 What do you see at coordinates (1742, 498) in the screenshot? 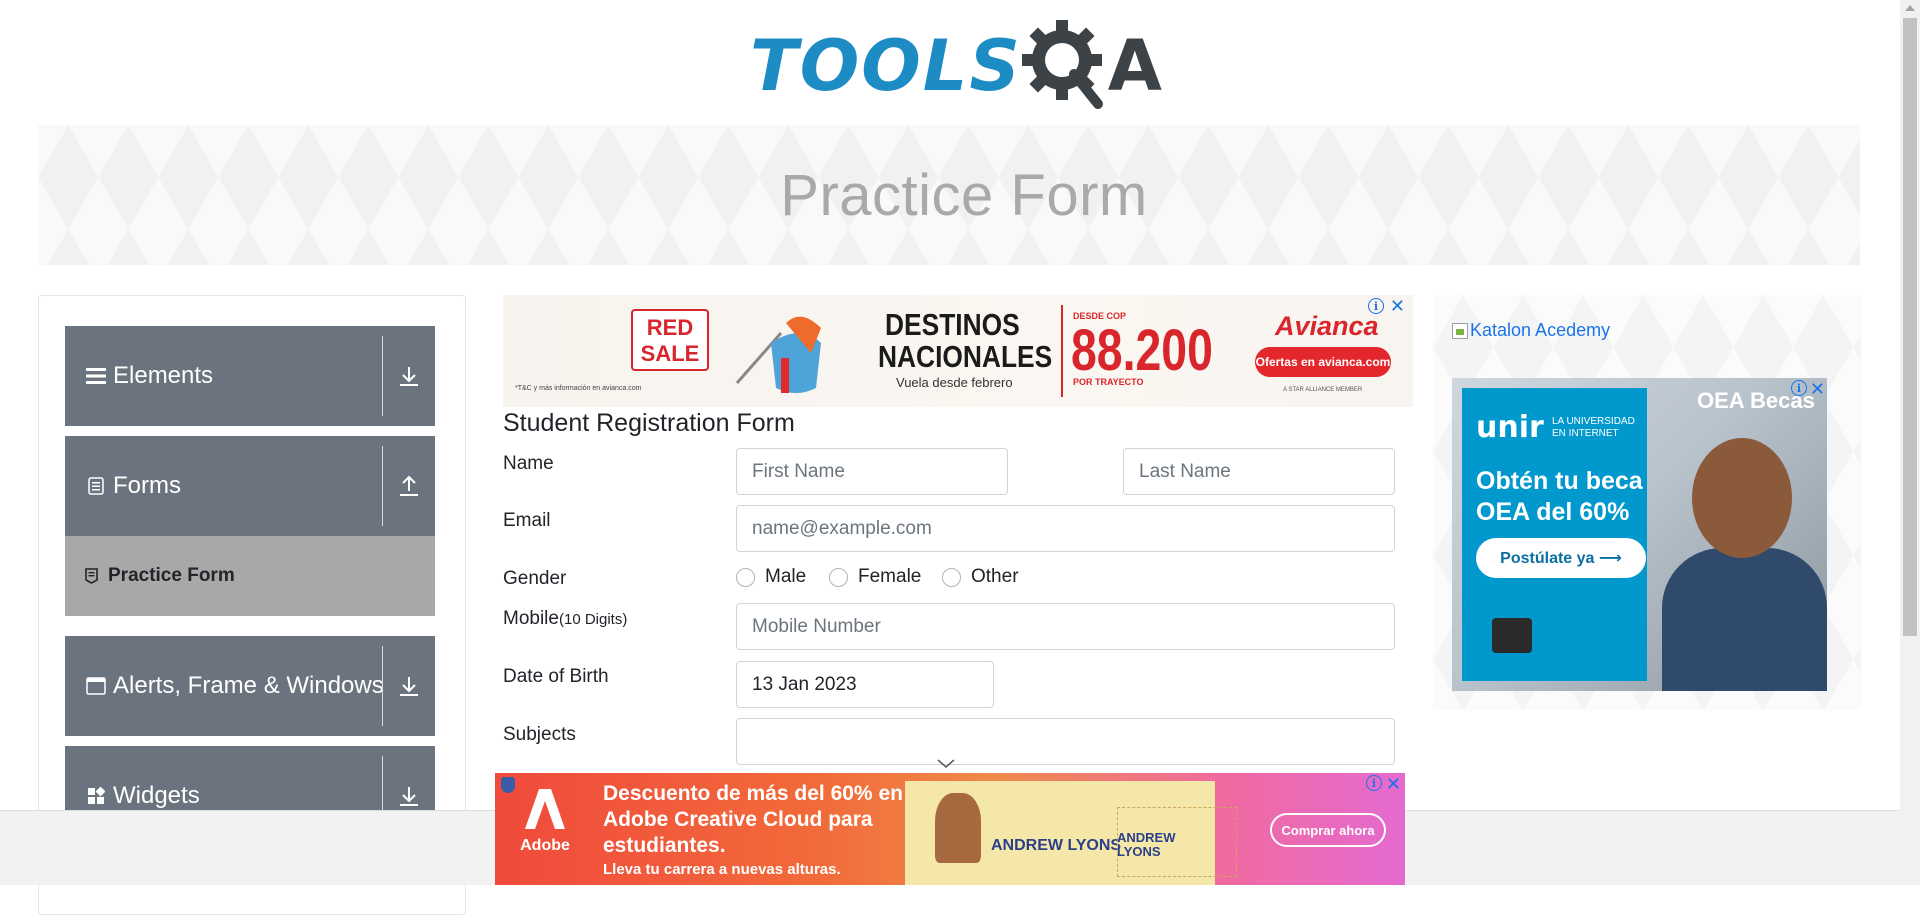
I see `person-head` at bounding box center [1742, 498].